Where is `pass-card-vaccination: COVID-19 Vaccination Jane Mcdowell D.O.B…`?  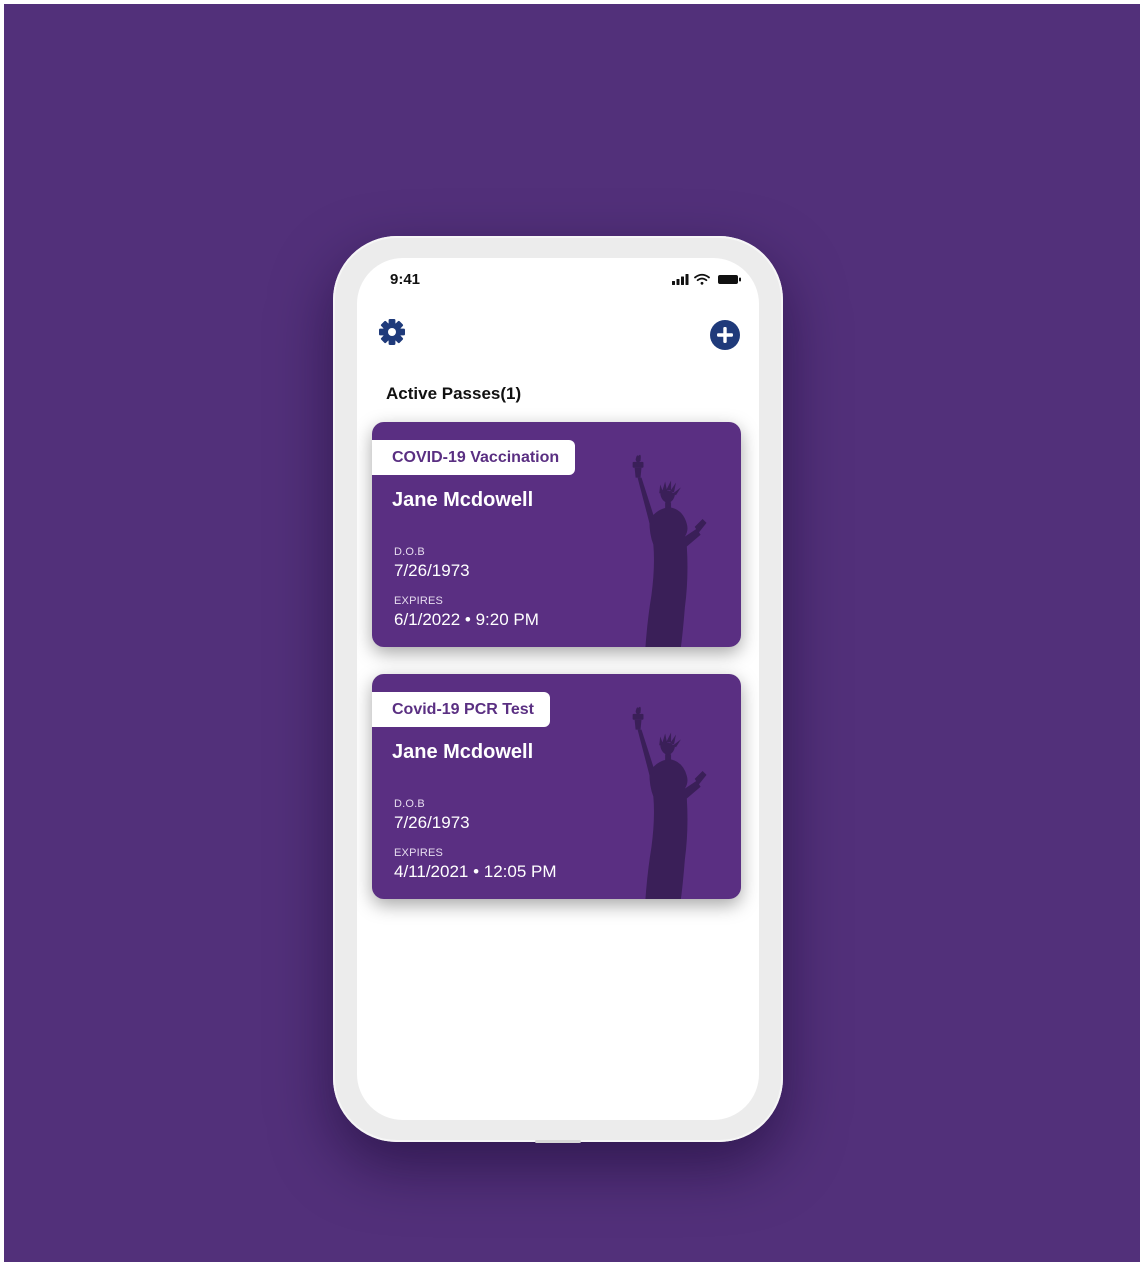
pass-card-vaccination: COVID-19 Vaccination Jane Mcdowell D.O.B… is located at coordinates (556, 534).